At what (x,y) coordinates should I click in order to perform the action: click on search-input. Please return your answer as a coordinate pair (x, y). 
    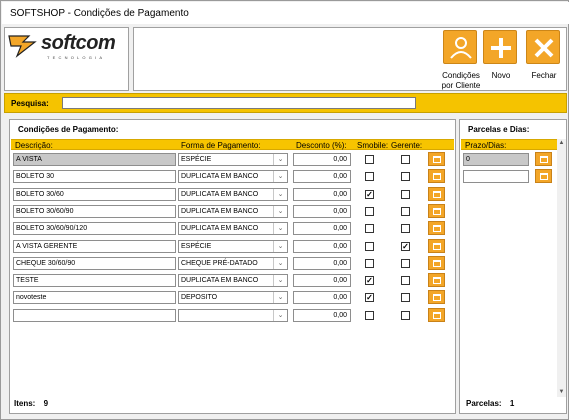
    Looking at the image, I should click on (239, 103).